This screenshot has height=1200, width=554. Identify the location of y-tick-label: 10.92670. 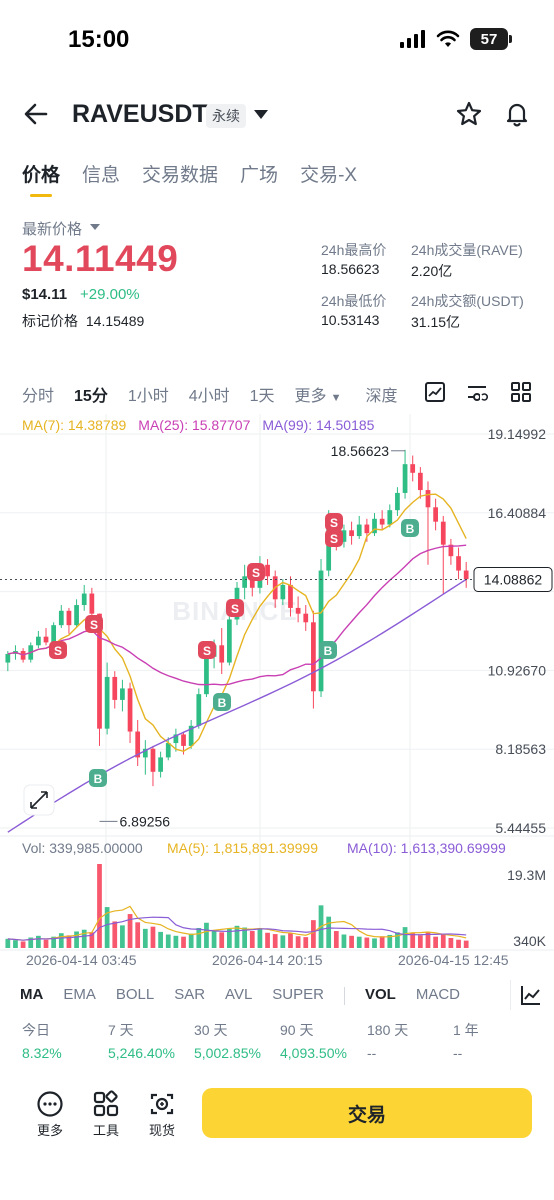
(517, 670).